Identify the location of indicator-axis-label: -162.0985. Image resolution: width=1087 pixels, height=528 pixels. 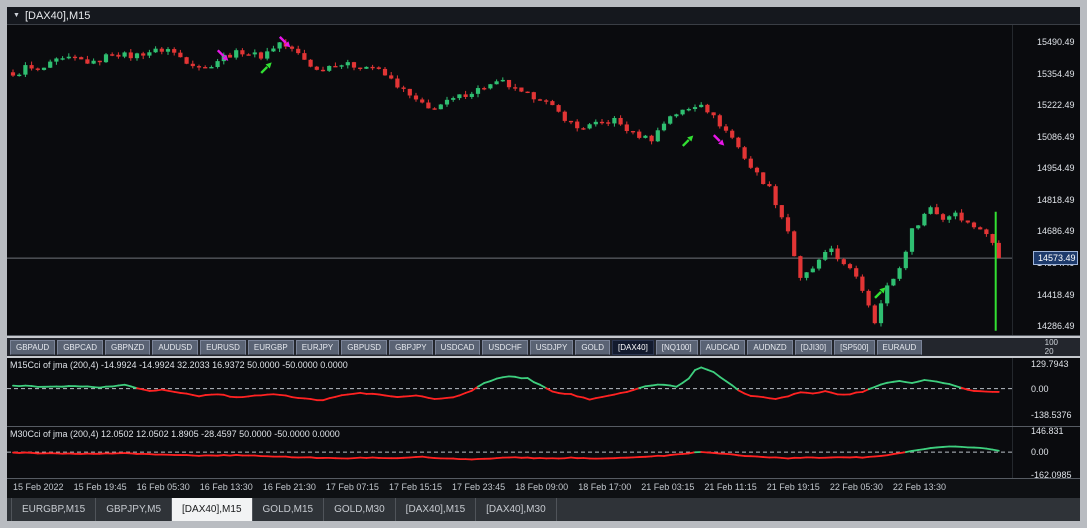
(1051, 474).